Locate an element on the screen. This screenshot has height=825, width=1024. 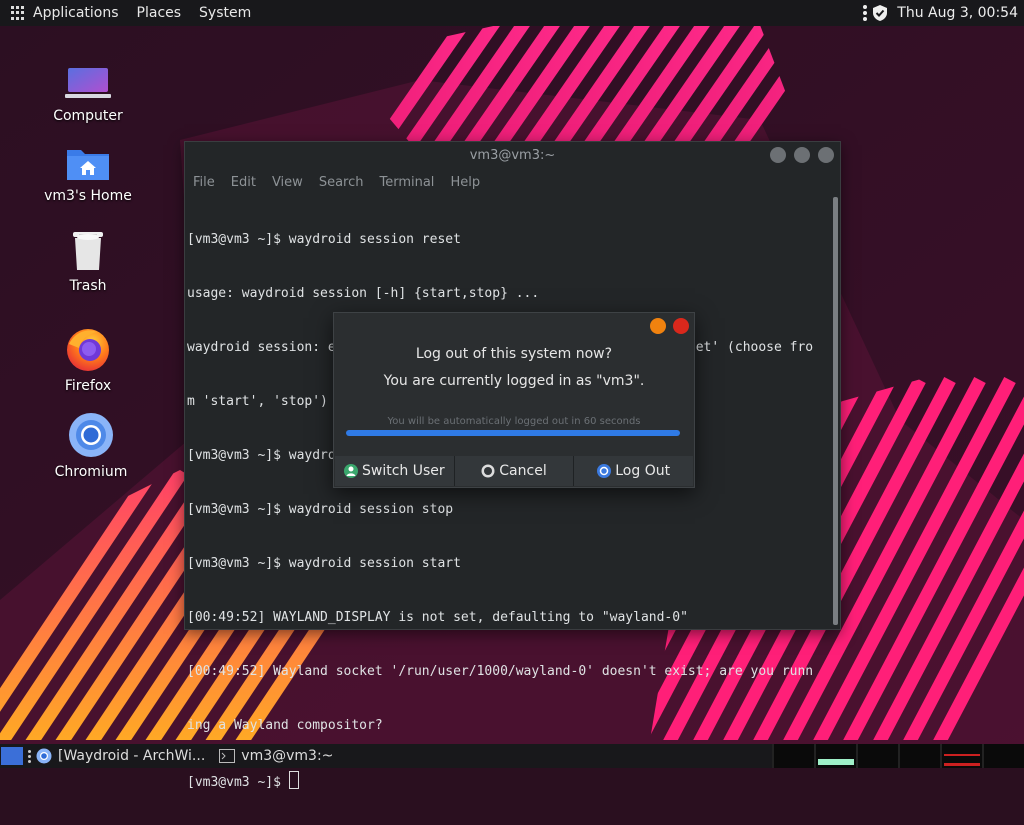
trash-icon is located at coordinates (88, 251).